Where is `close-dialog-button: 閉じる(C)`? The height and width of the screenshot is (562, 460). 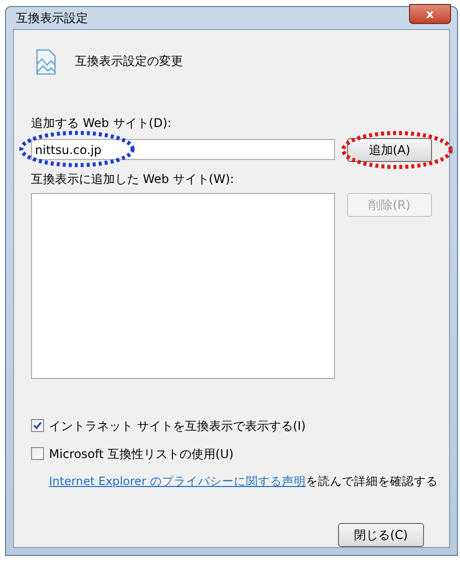 close-dialog-button: 閉じる(C) is located at coordinates (381, 535).